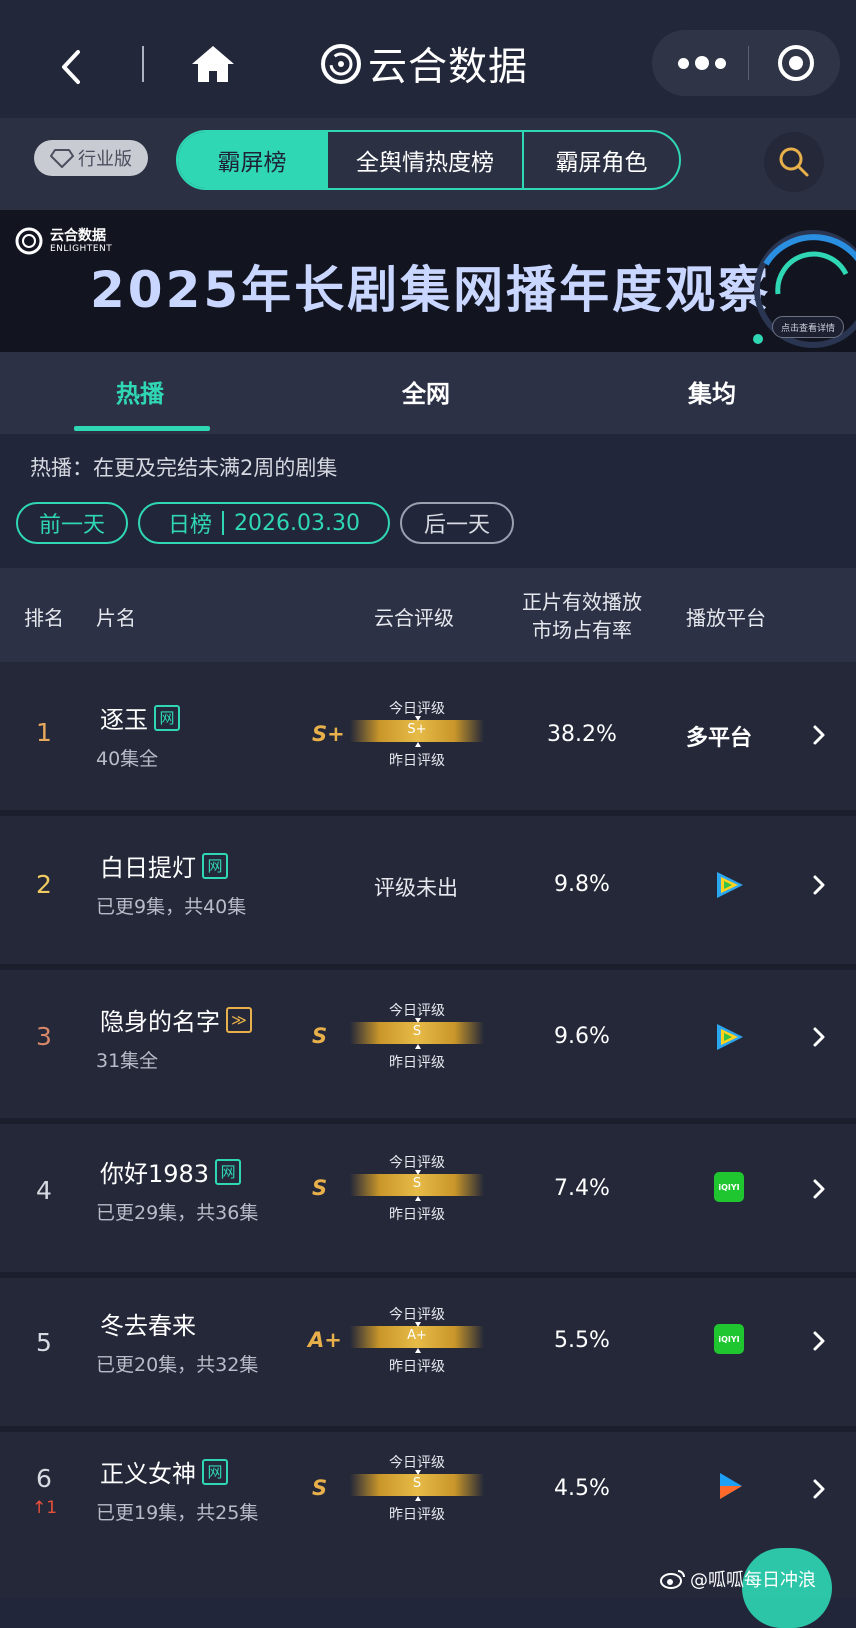  What do you see at coordinates (320, 1488) in the screenshot?
I see `grade-level: S` at bounding box center [320, 1488].